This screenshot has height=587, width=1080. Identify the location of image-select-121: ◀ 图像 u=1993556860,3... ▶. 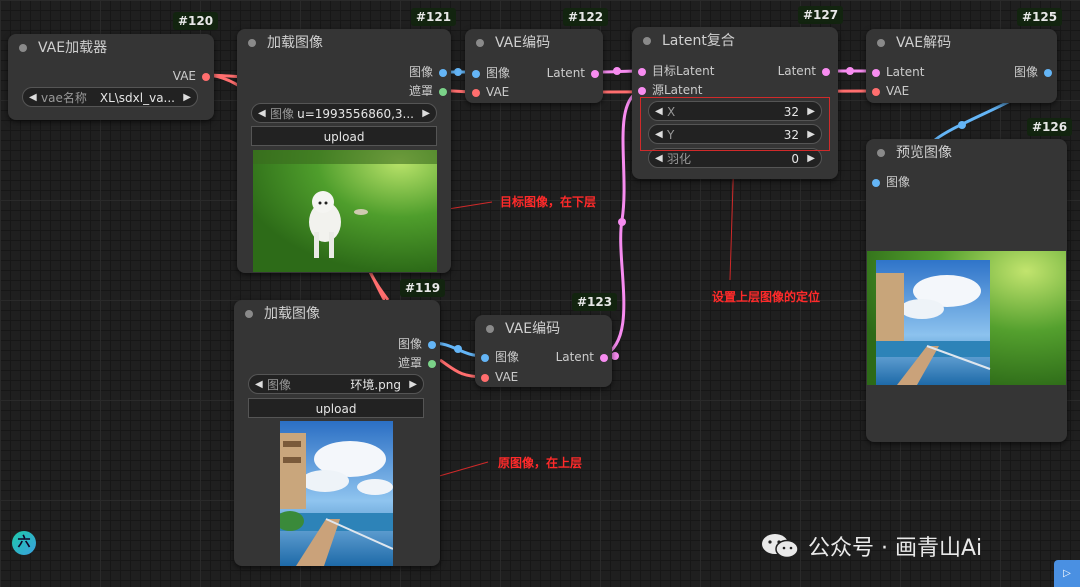
(344, 113).